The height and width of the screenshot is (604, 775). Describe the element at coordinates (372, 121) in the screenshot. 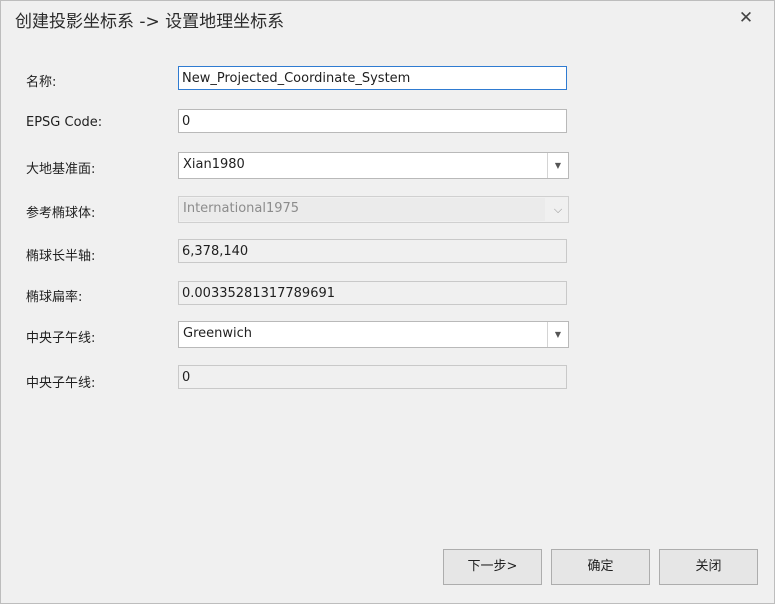

I see `epsg-code-input` at that location.